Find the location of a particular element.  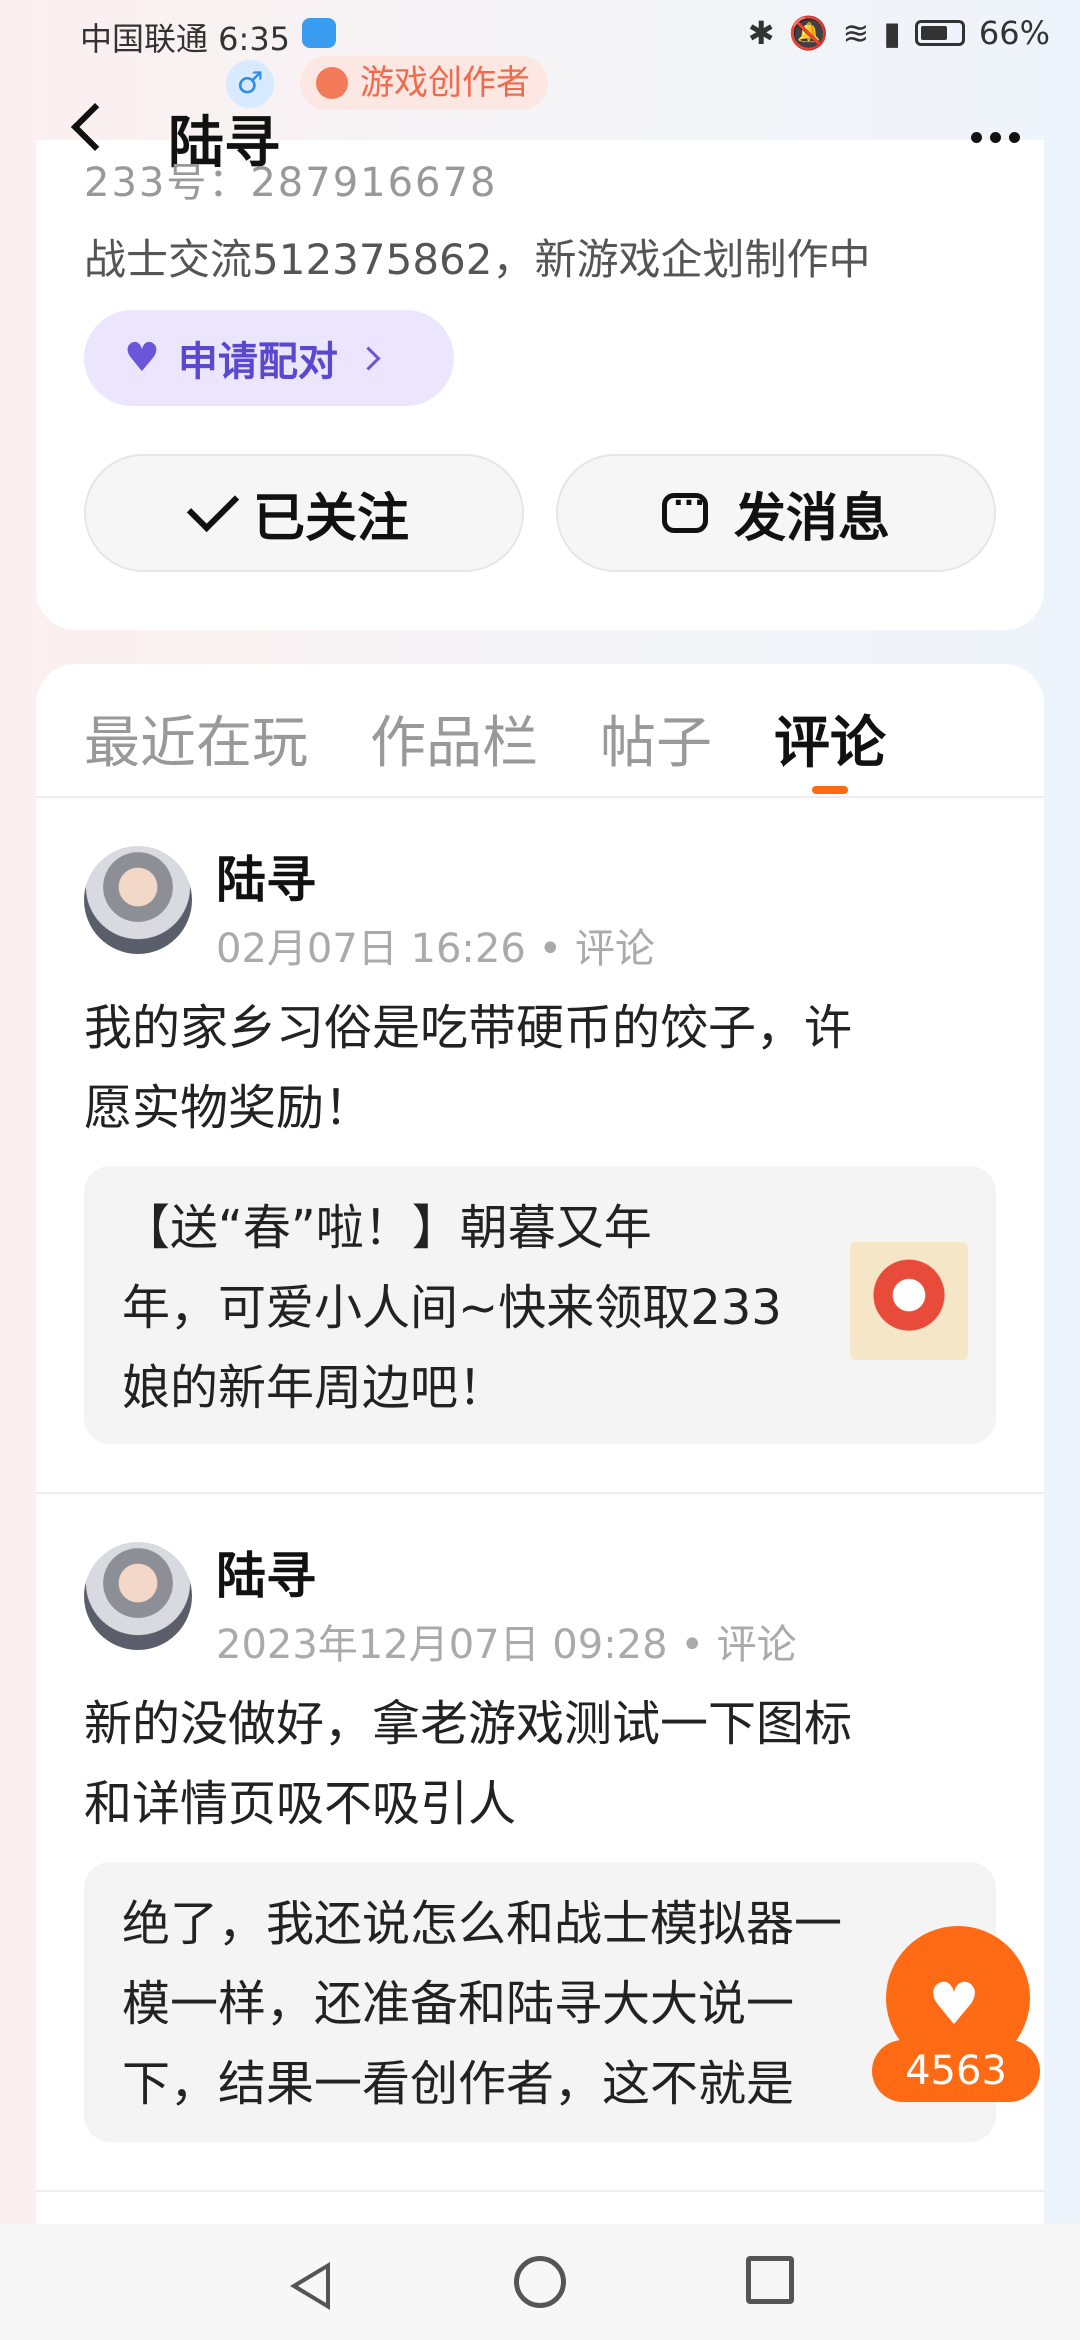

creator-badge-icon is located at coordinates (332, 83).